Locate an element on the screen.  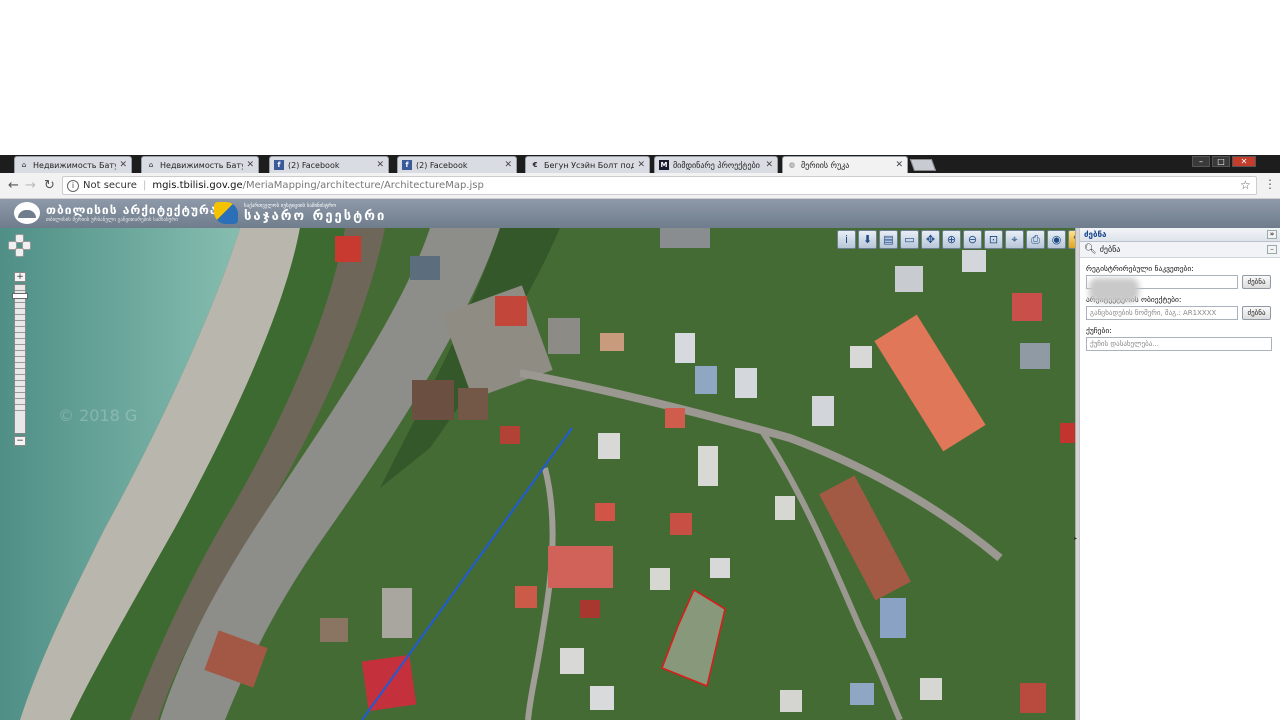
e-icon: € is located at coordinates (535, 165).